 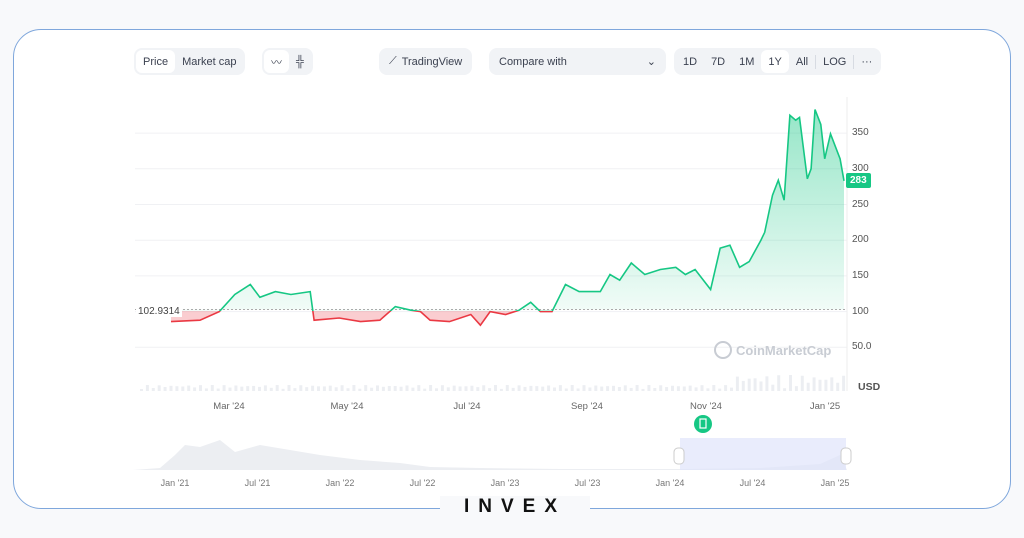 I want to click on y-tick-label: 100, so click(x=860, y=311).